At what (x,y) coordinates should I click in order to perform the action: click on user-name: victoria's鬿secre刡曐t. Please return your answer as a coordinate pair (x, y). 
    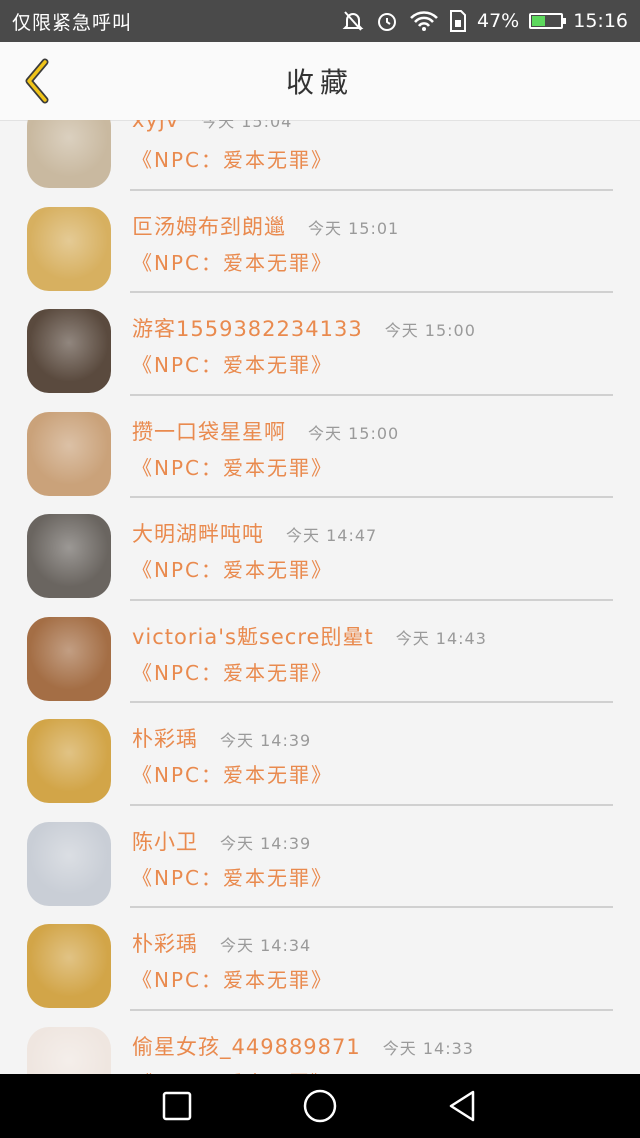
    Looking at the image, I should click on (253, 636).